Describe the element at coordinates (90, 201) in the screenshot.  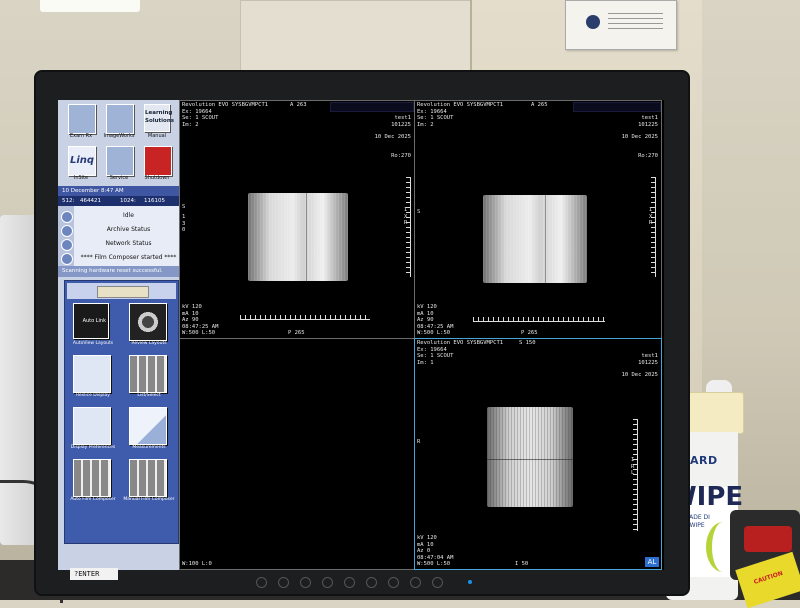
I see `id-512-value: 464421` at that location.